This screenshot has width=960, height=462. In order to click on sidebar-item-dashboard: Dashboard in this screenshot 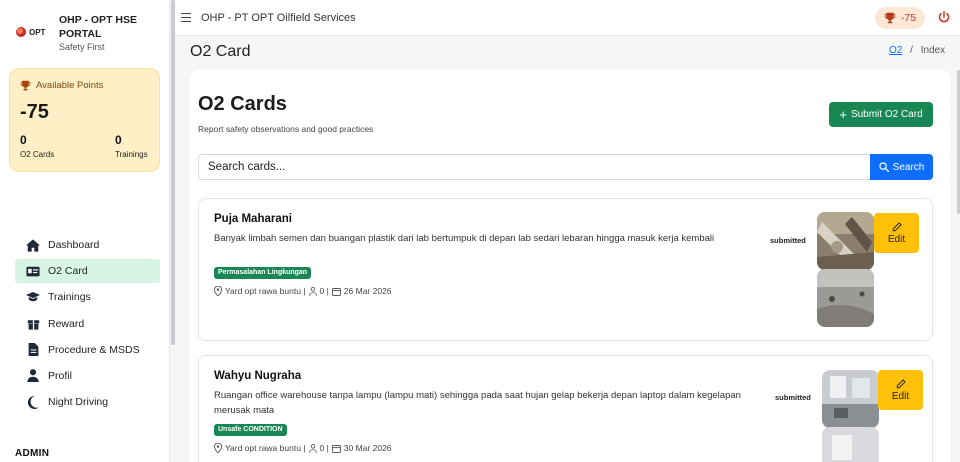, I will do `click(87, 245)`.